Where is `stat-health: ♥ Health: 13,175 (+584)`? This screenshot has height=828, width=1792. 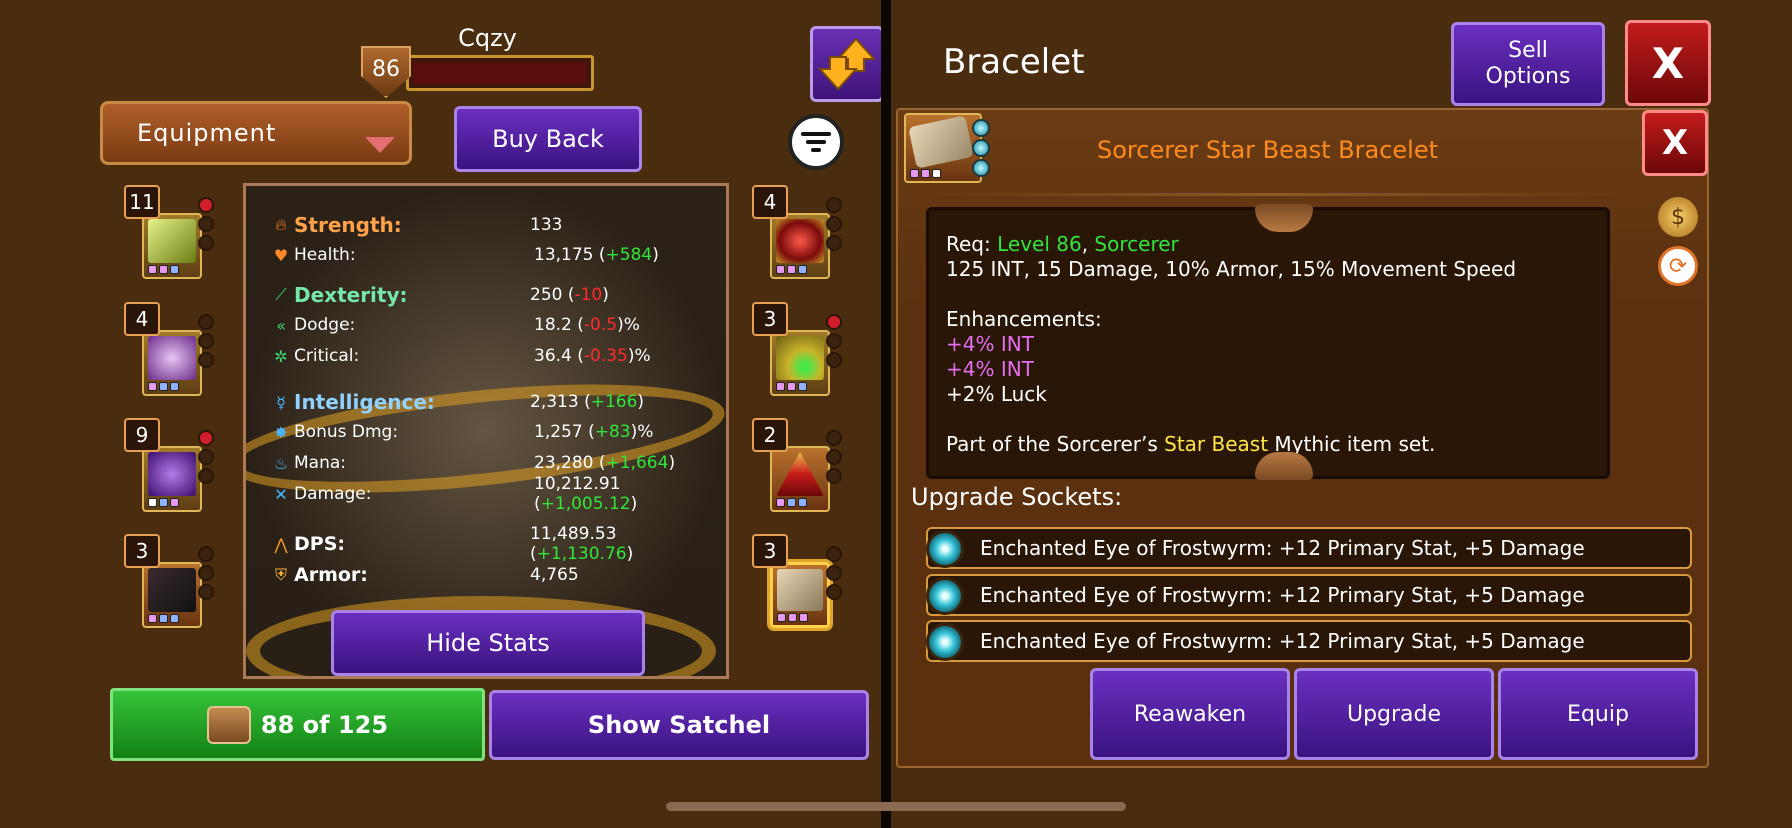 stat-health: ♥ Health: 13,175 (+584) is located at coordinates (466, 255).